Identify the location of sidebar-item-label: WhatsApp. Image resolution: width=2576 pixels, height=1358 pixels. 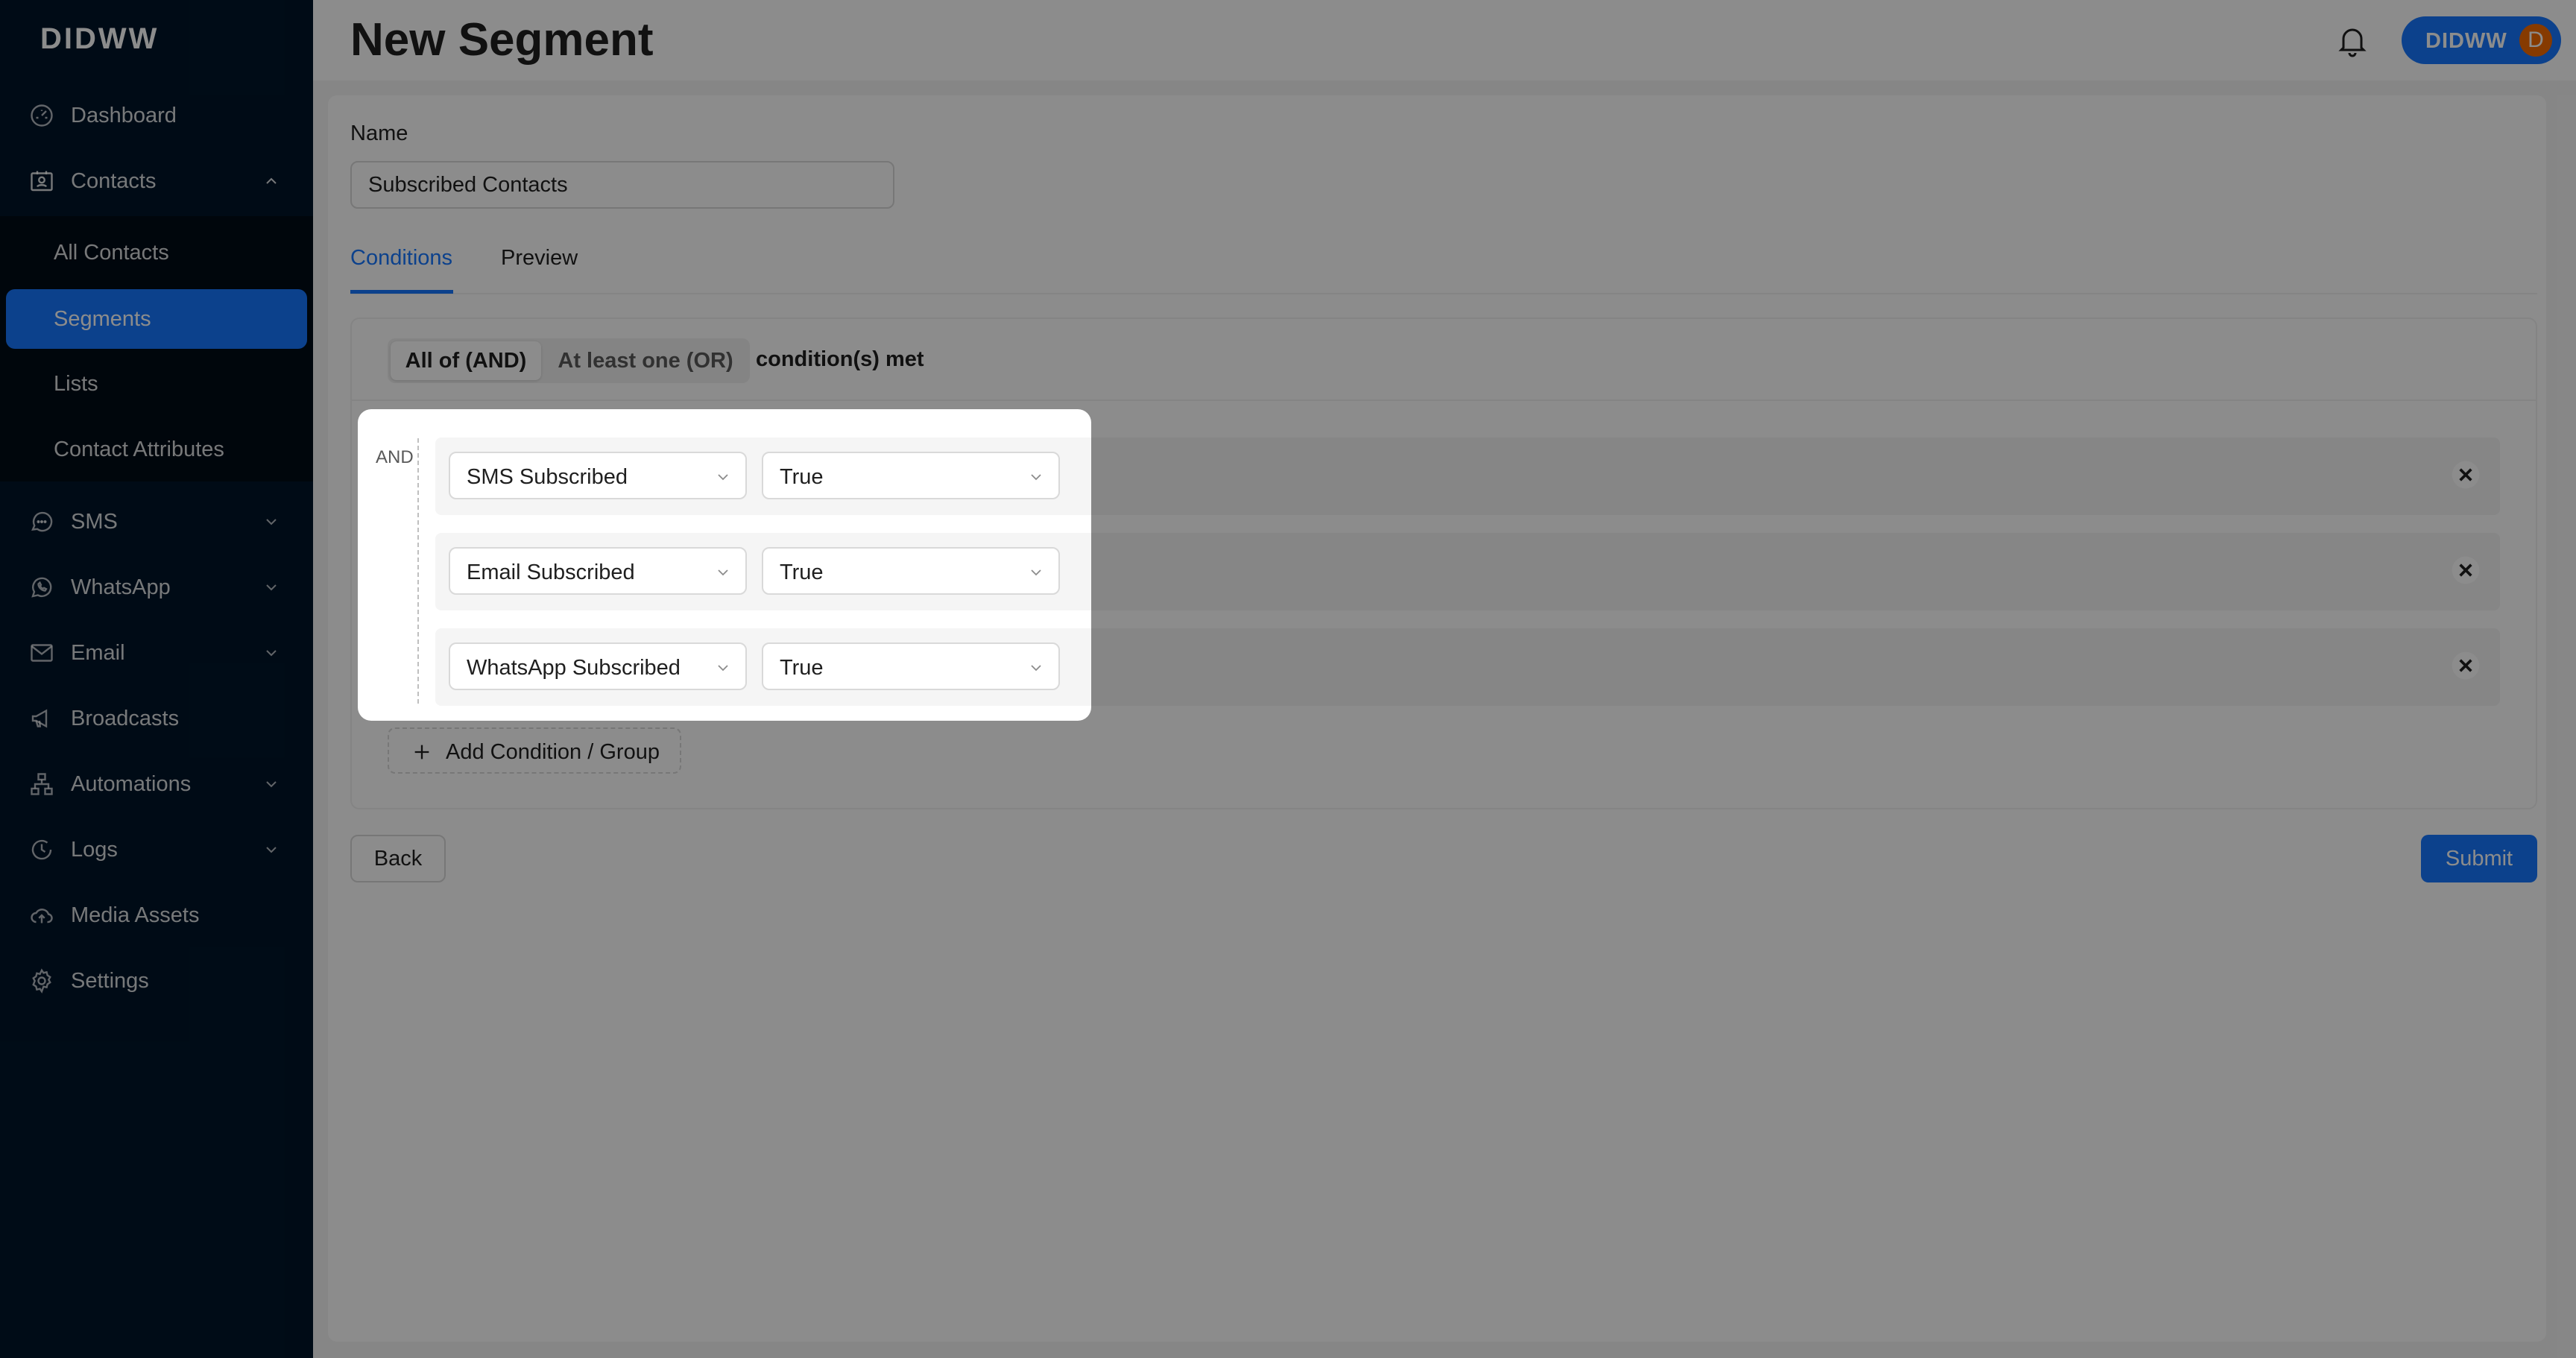
(121, 587).